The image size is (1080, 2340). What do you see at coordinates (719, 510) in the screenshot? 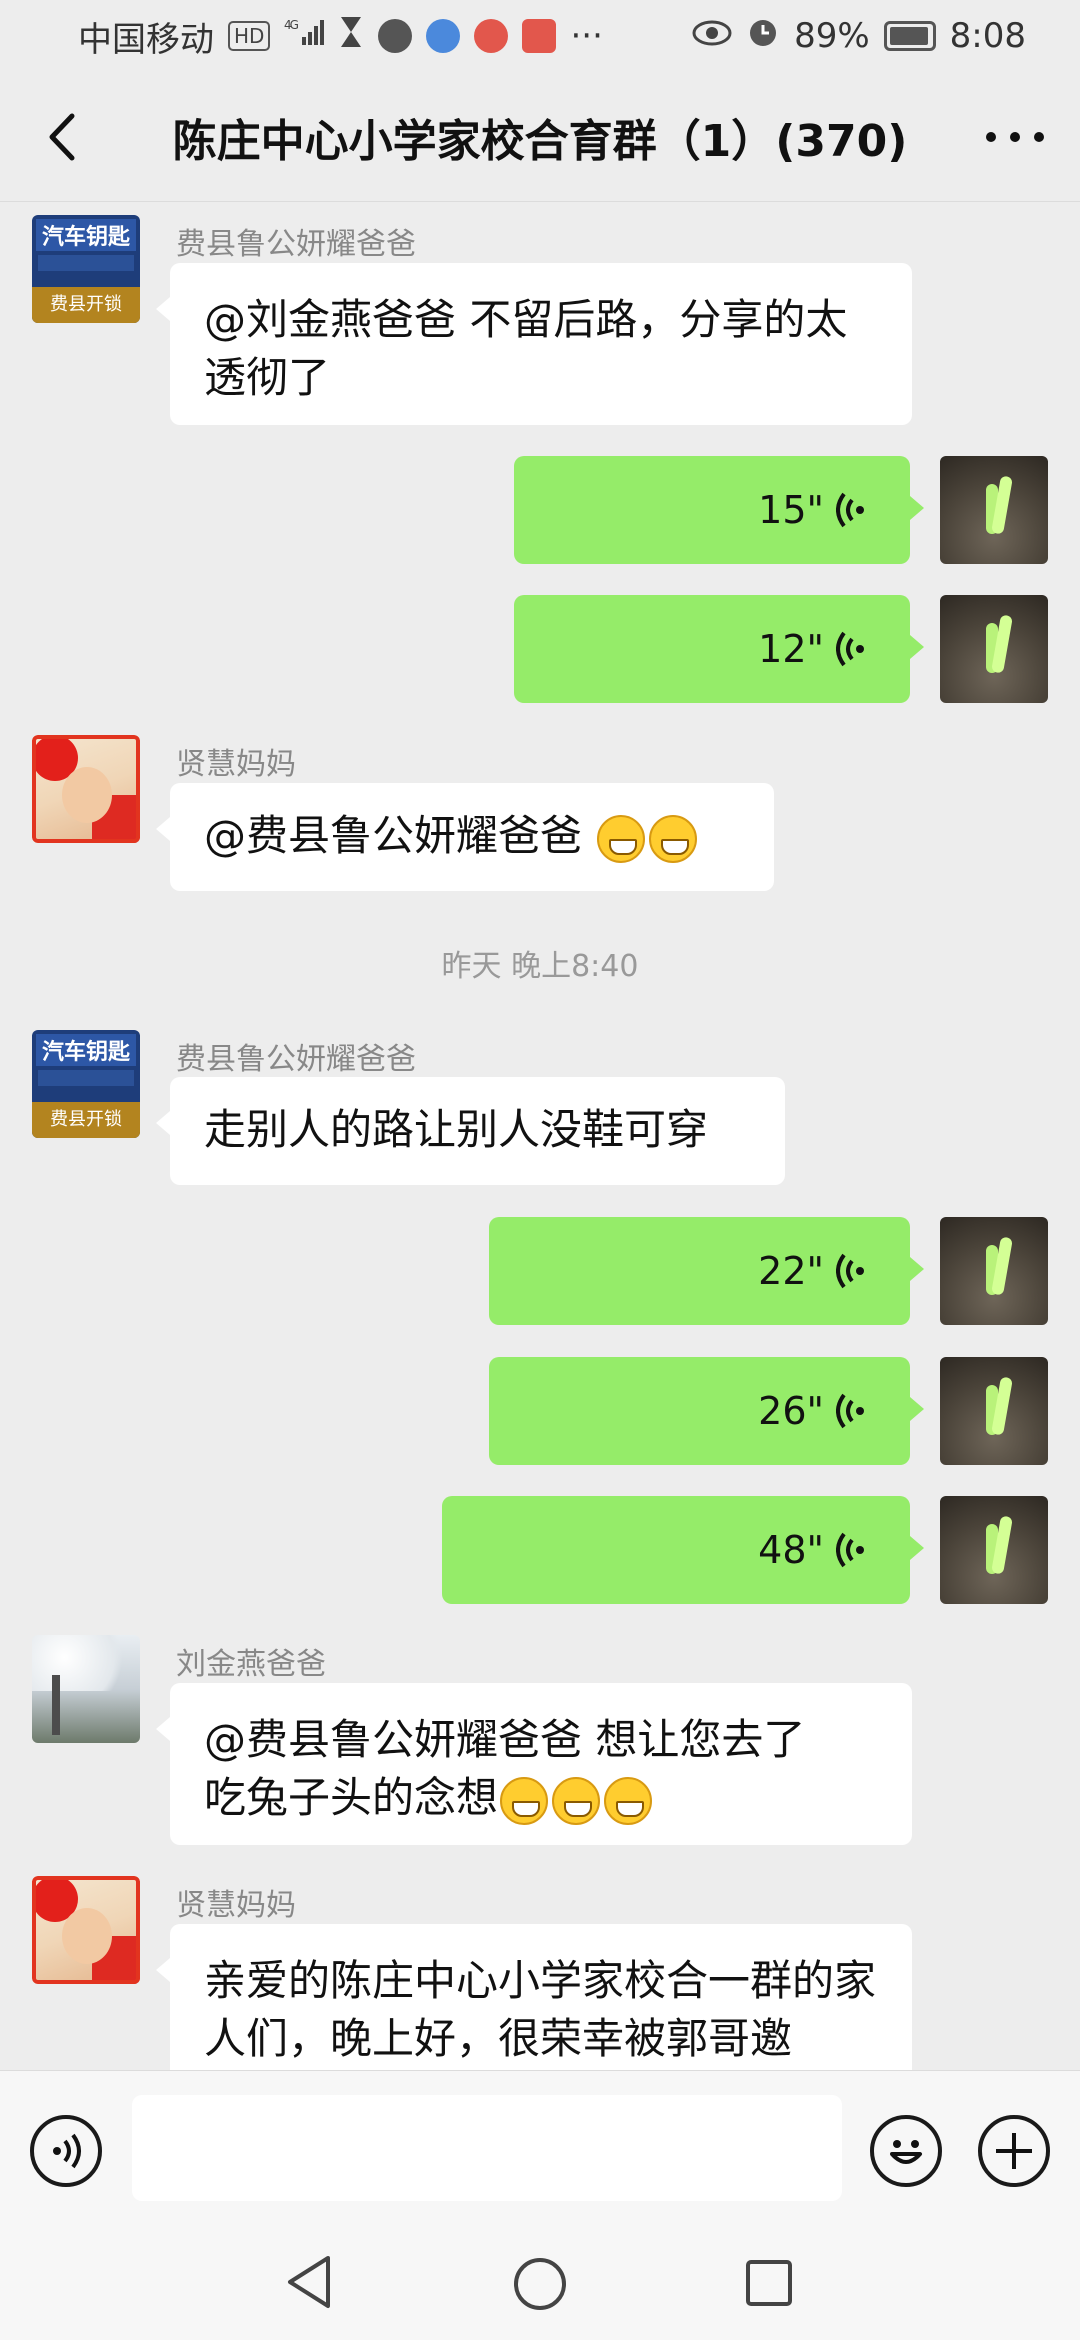
I see `voice-message-bubble: 15"` at bounding box center [719, 510].